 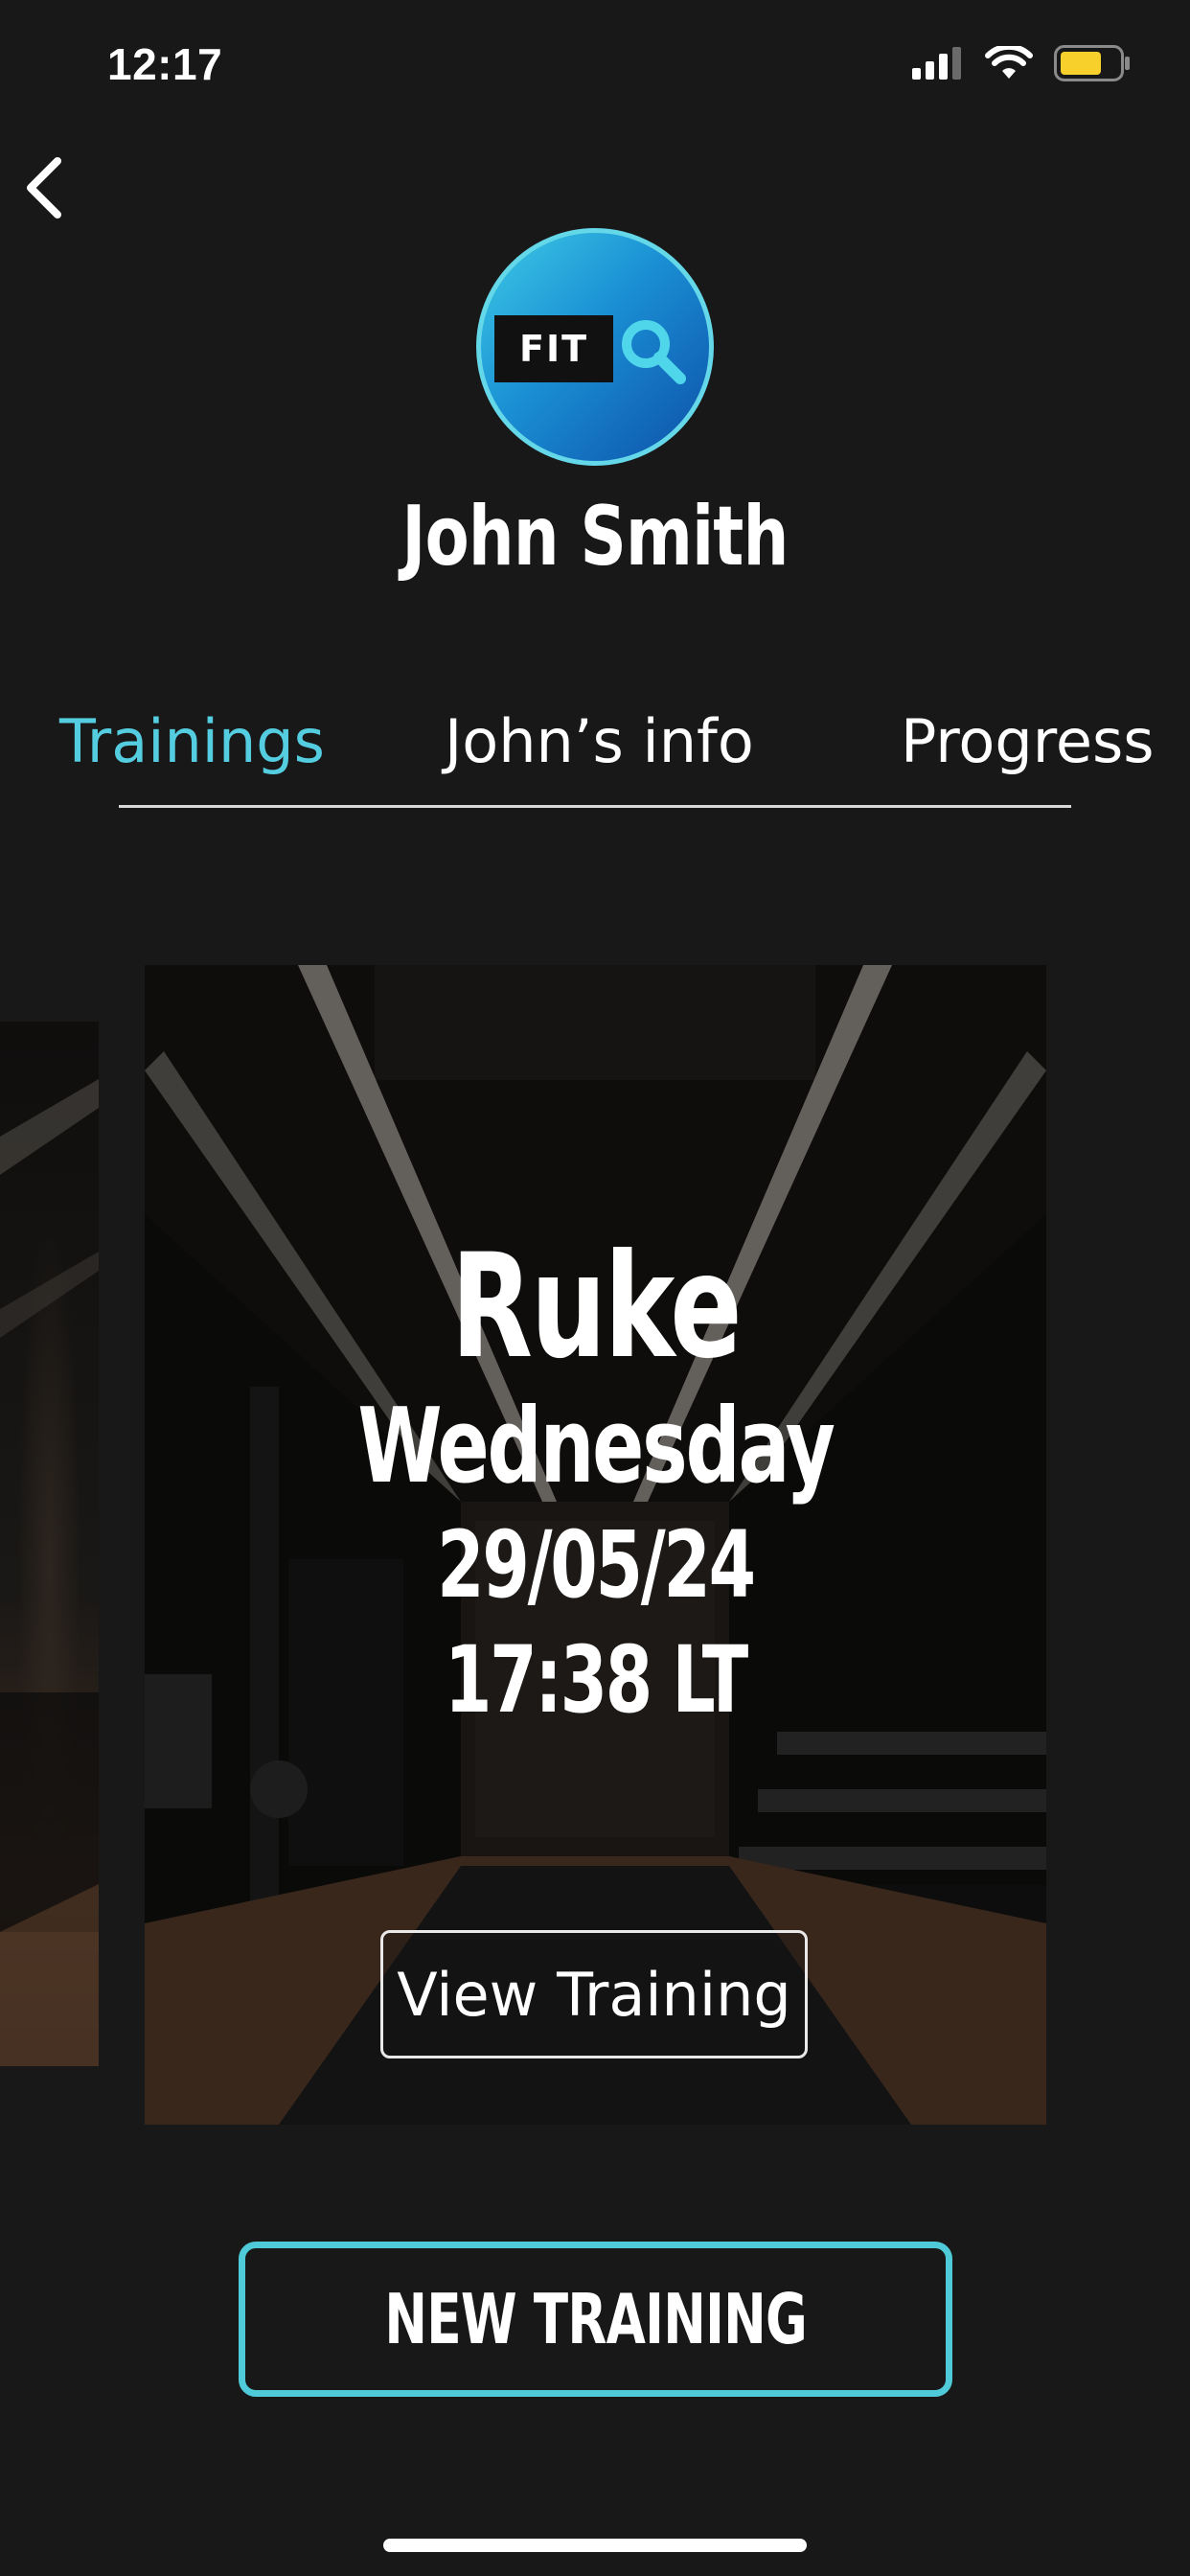 What do you see at coordinates (554, 348) in the screenshot?
I see `avatar-logo-text: FIT` at bounding box center [554, 348].